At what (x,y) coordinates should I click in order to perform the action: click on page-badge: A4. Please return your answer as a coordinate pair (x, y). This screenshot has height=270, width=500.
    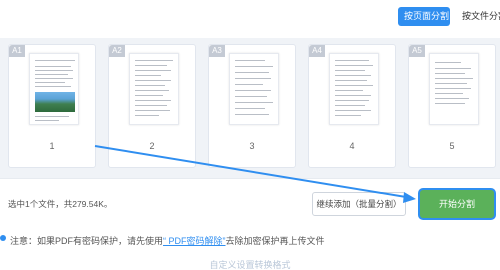
    Looking at the image, I should click on (317, 51).